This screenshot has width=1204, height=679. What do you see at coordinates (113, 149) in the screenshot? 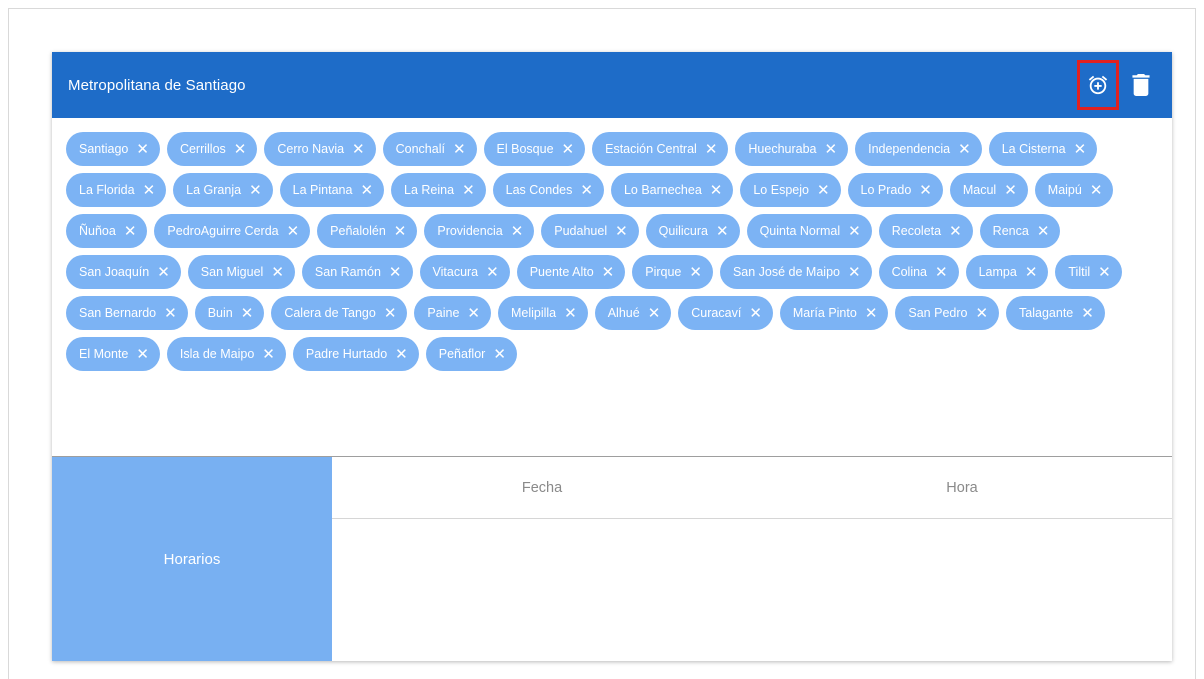
I see `commune-chip: Santiago ✕` at bounding box center [113, 149].